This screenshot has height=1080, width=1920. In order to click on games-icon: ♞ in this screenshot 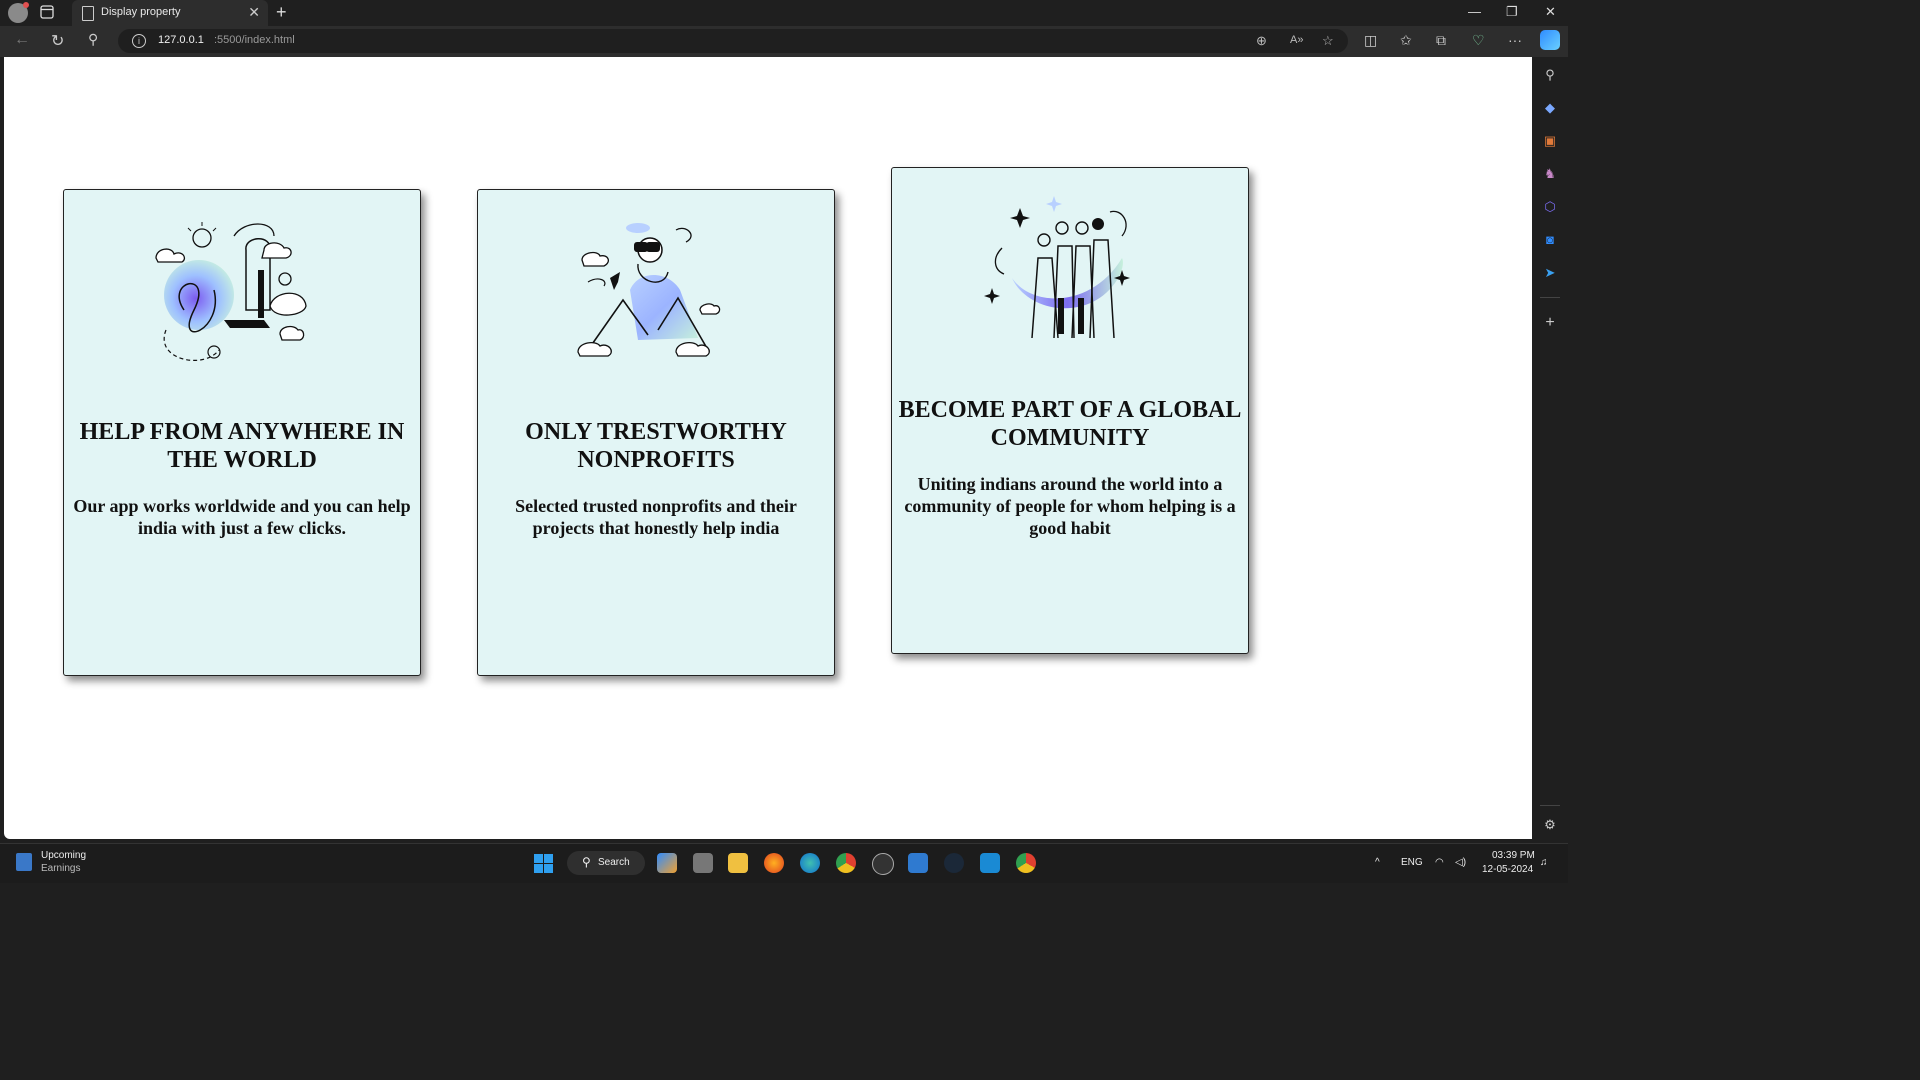, I will do `click(1550, 174)`.